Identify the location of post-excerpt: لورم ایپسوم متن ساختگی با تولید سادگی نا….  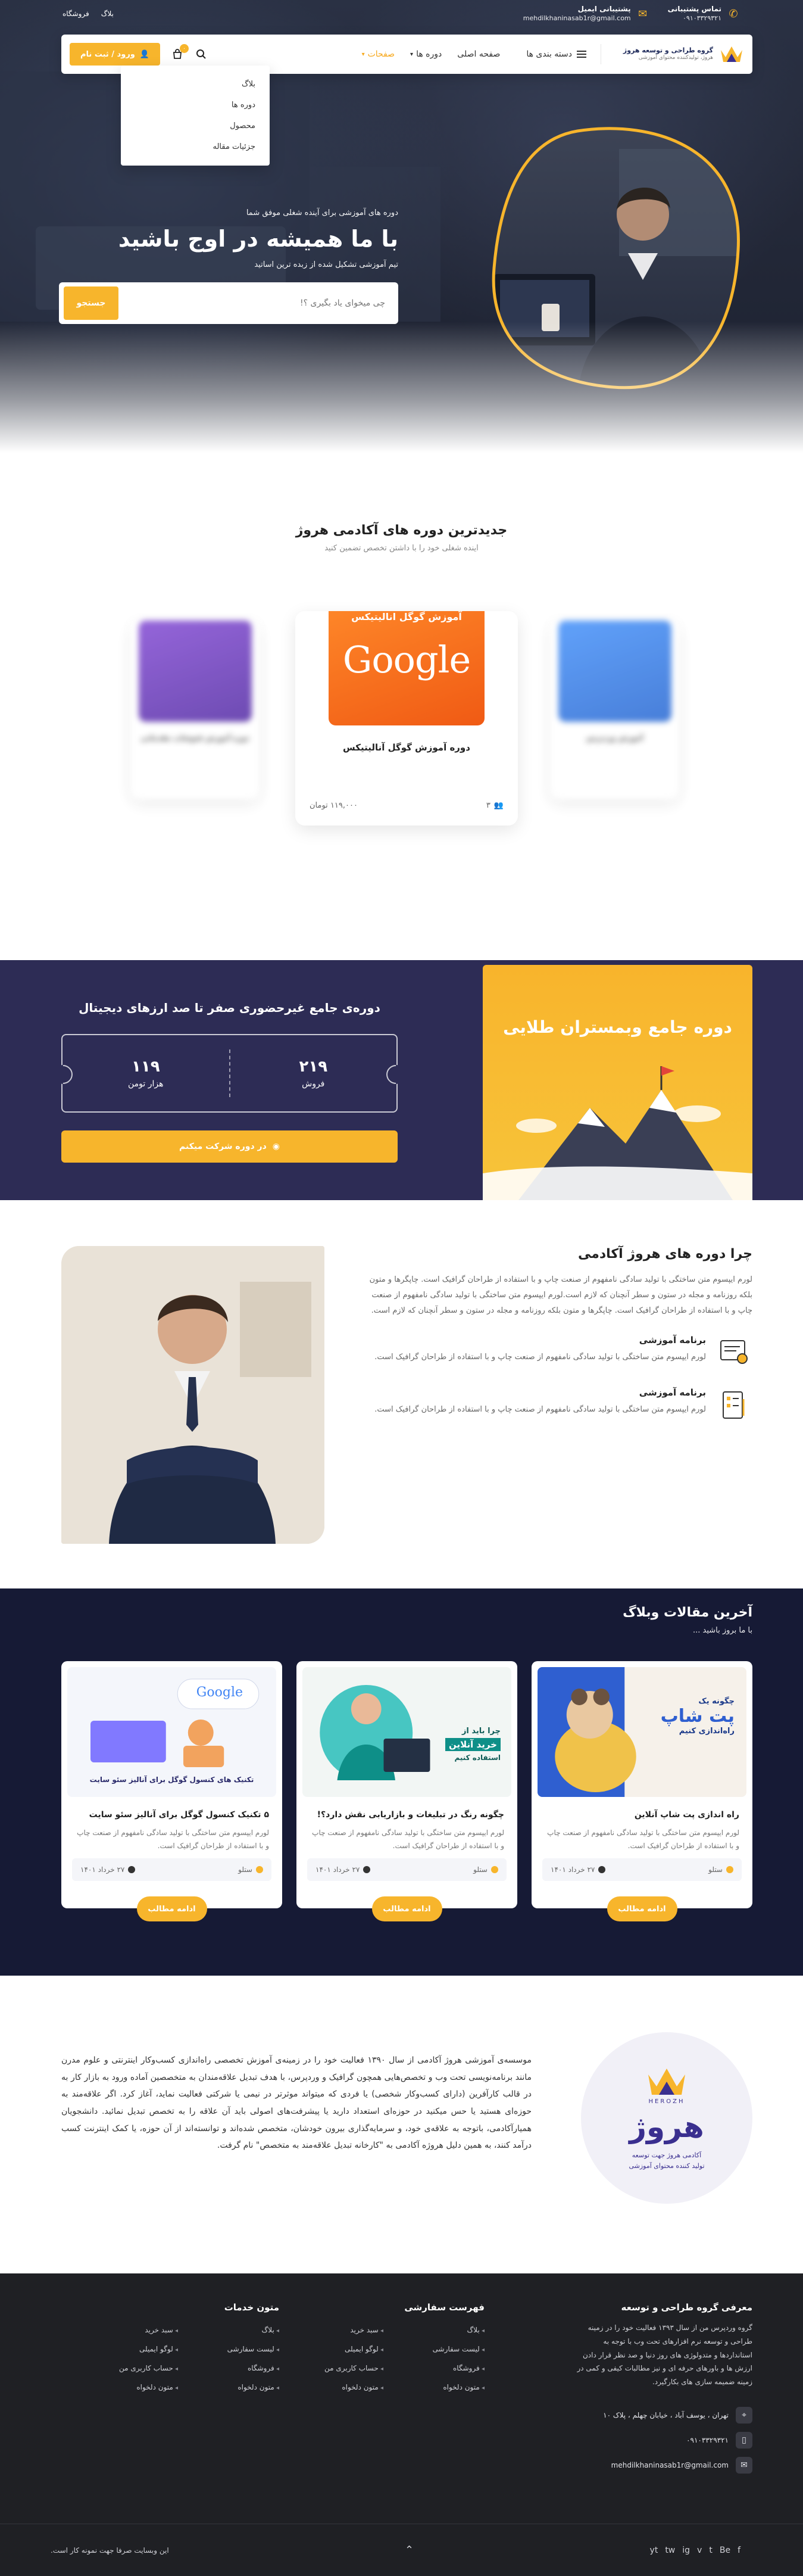
(408, 1839).